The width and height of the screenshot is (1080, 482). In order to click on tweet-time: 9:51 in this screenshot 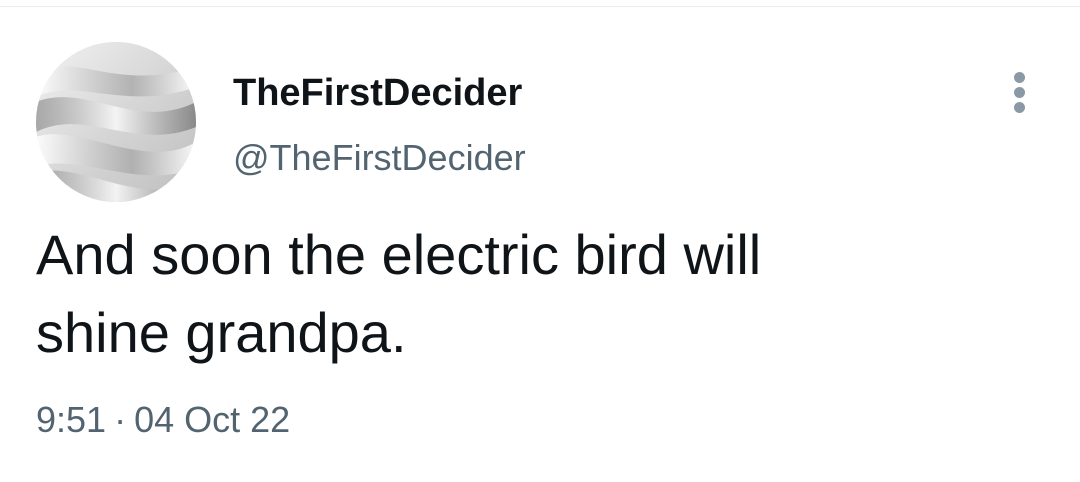, I will do `click(71, 419)`.